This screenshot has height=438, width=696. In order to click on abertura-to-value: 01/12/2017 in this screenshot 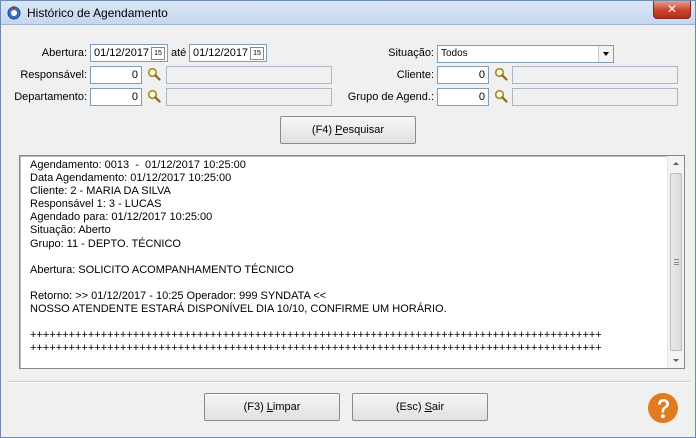, I will do `click(221, 53)`.